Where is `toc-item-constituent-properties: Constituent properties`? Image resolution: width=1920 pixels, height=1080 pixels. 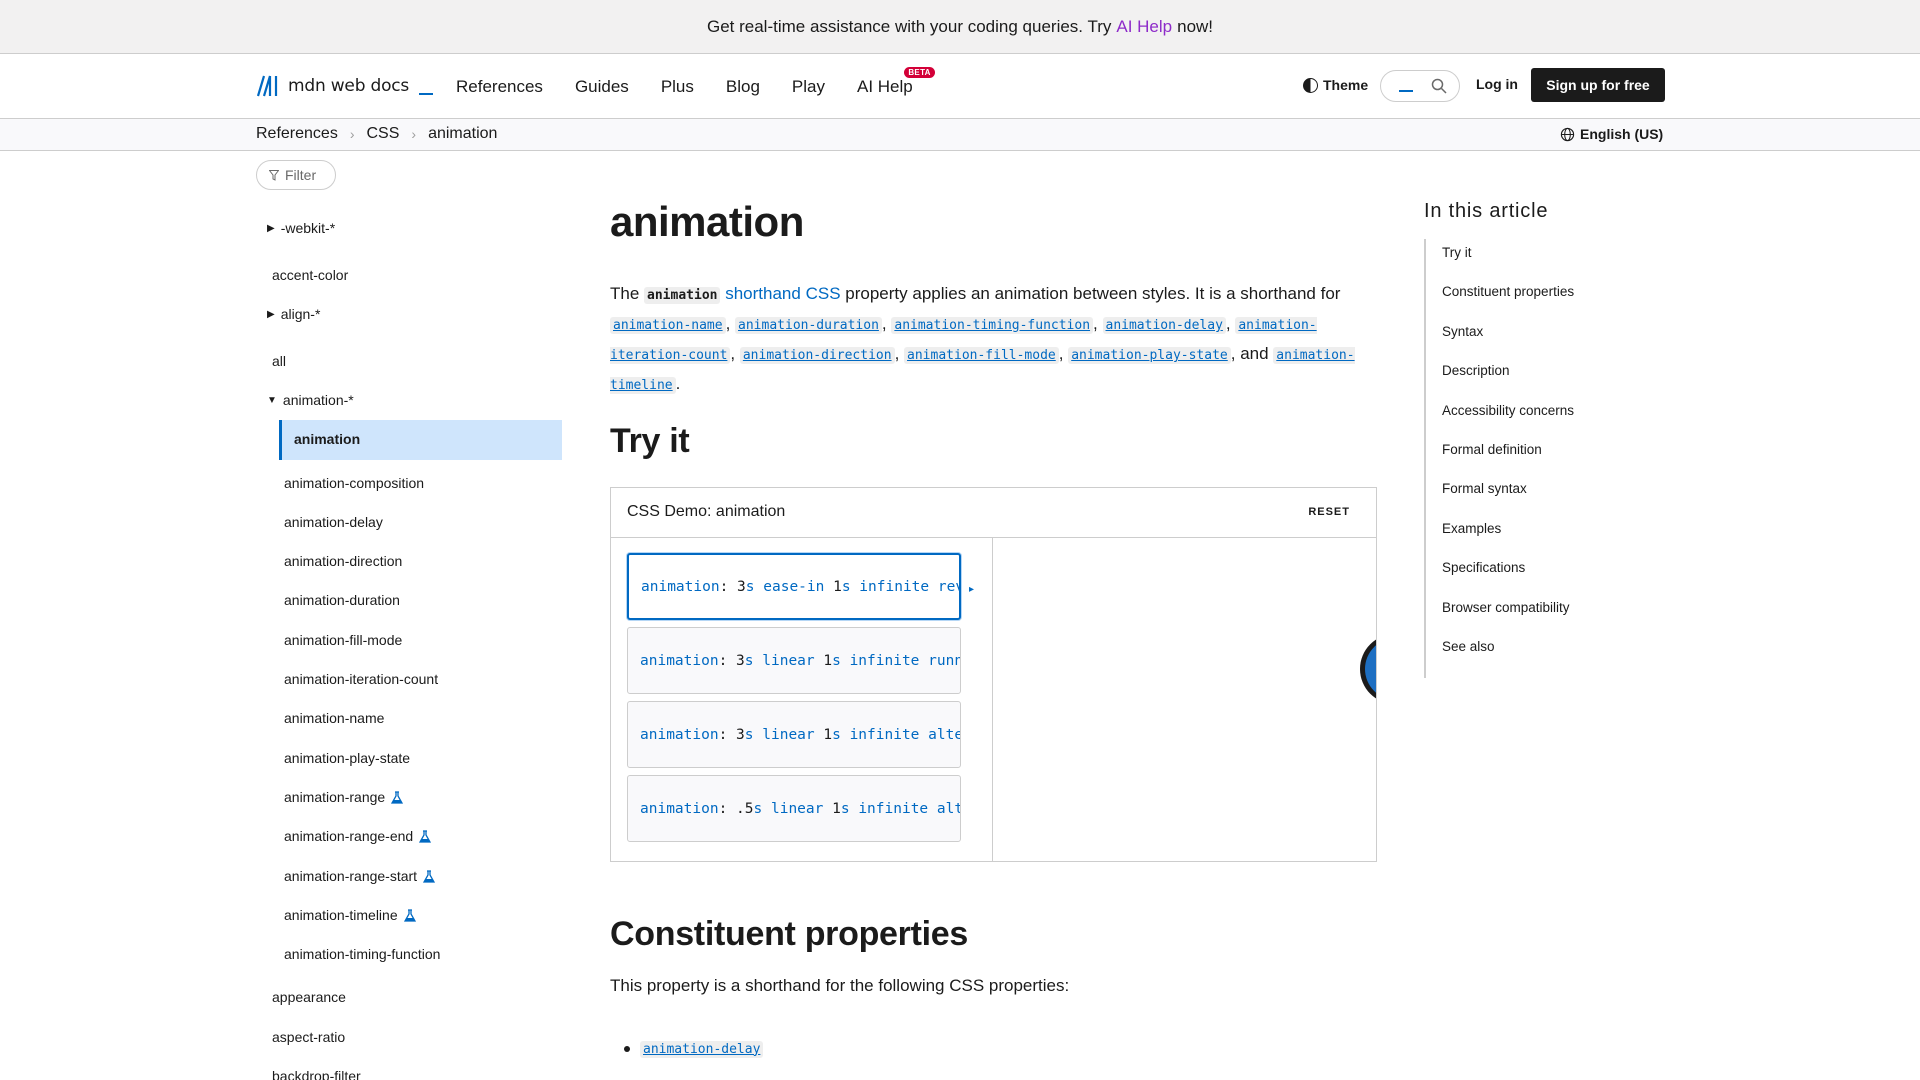
toc-item-constituent-properties: Constituent properties is located at coordinates (1525, 303).